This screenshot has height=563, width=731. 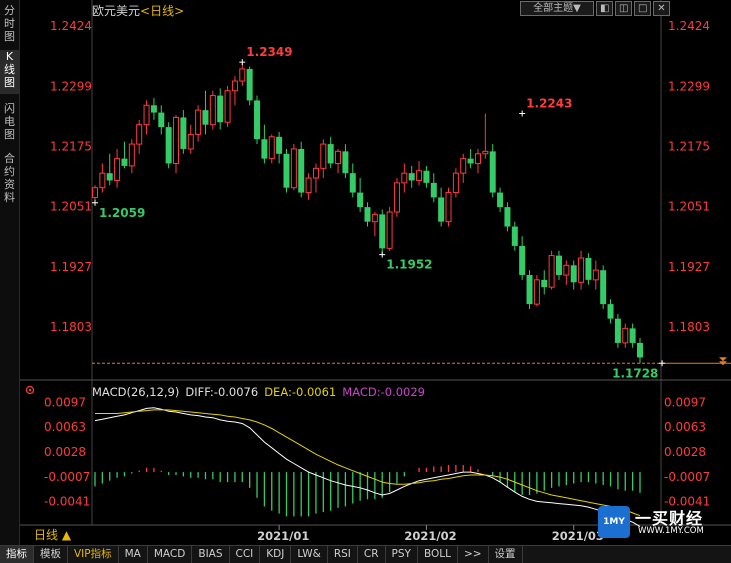 What do you see at coordinates (17, 554) in the screenshot?
I see `indicator-tab-0: 指标` at bounding box center [17, 554].